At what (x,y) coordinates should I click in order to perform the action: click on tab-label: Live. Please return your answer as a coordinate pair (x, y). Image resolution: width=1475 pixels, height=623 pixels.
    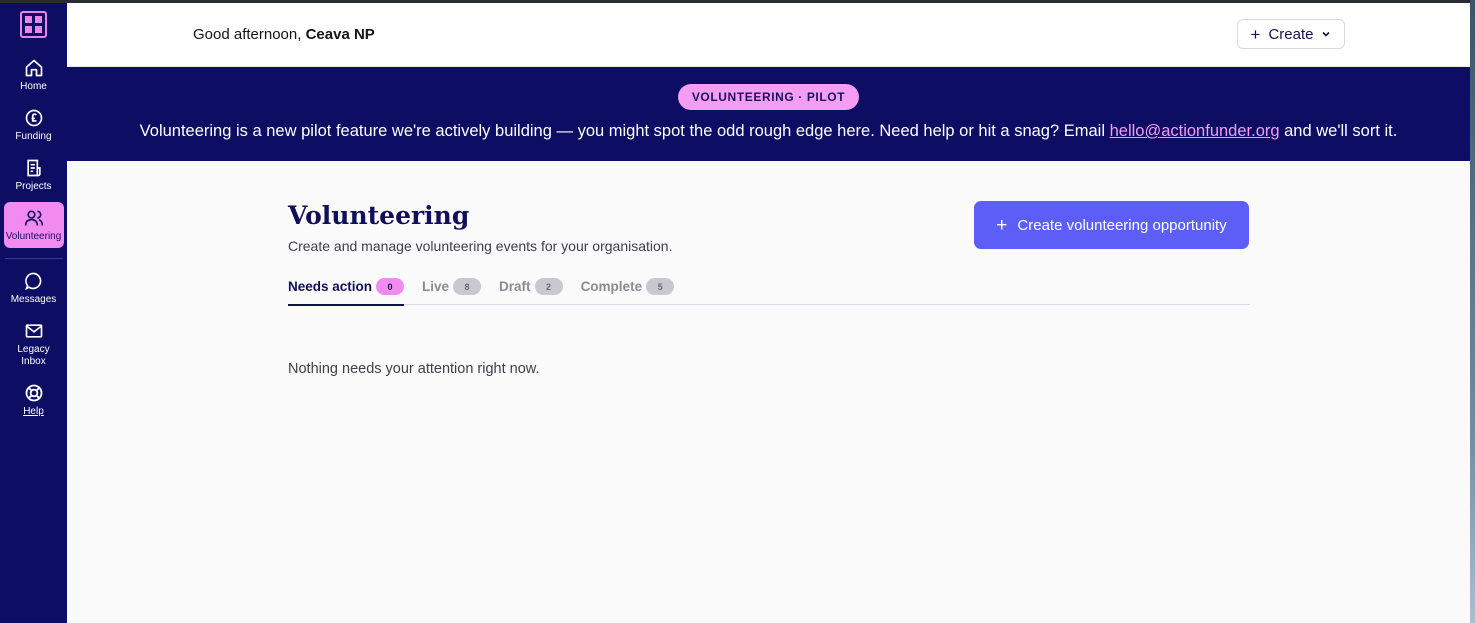
    Looking at the image, I should click on (436, 286).